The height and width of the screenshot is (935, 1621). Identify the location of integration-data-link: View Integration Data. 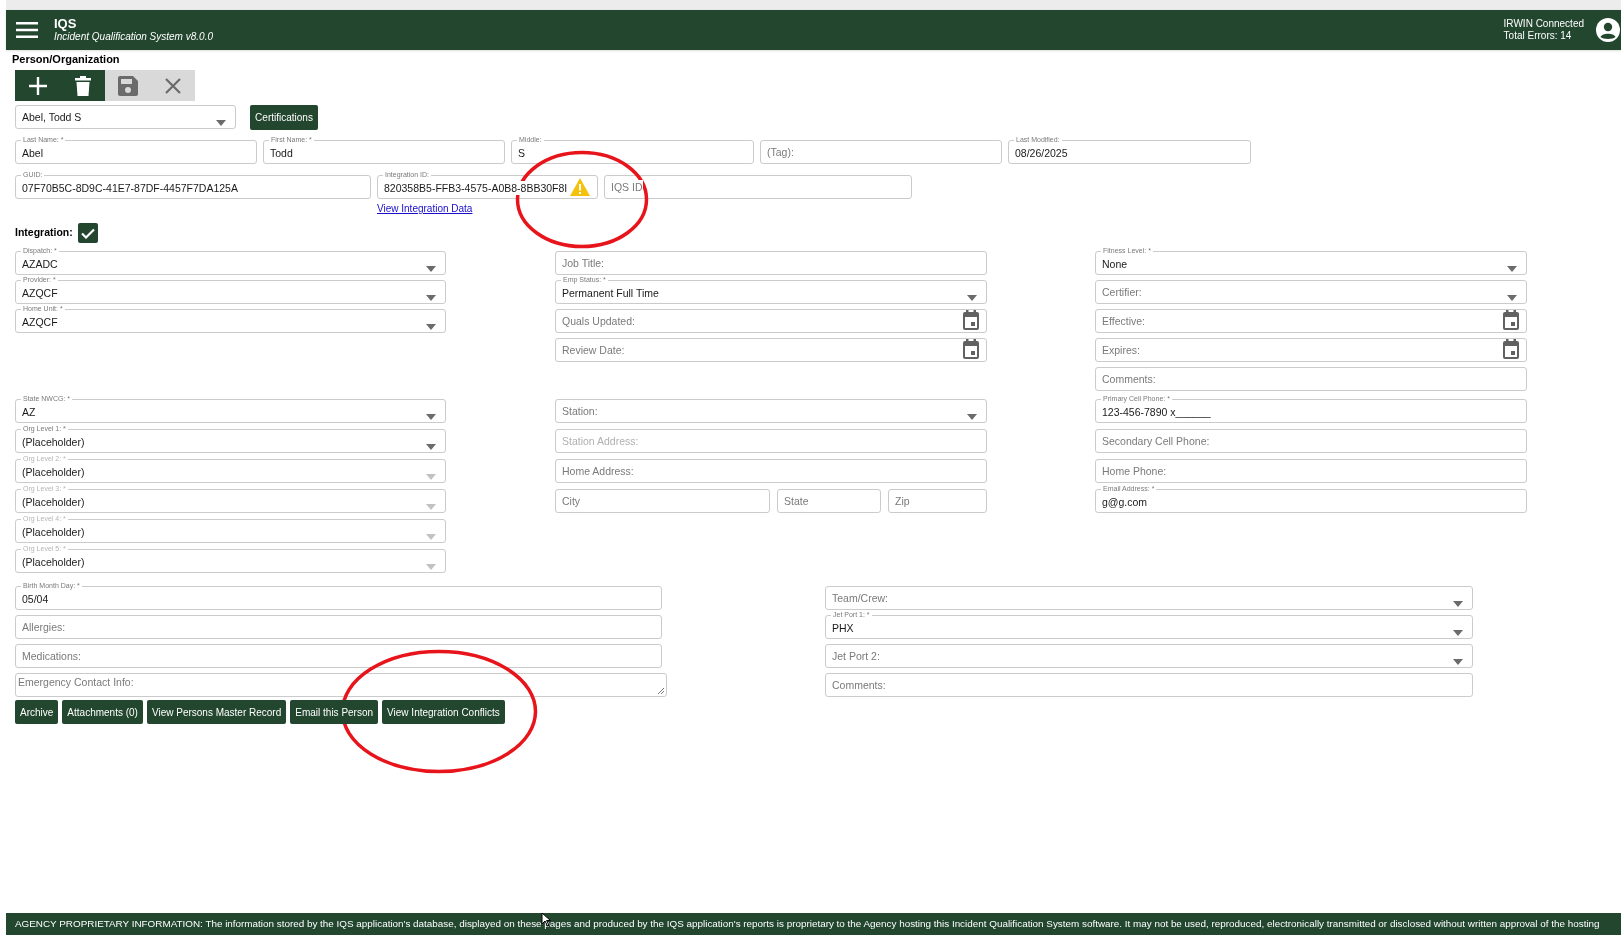
(425, 209).